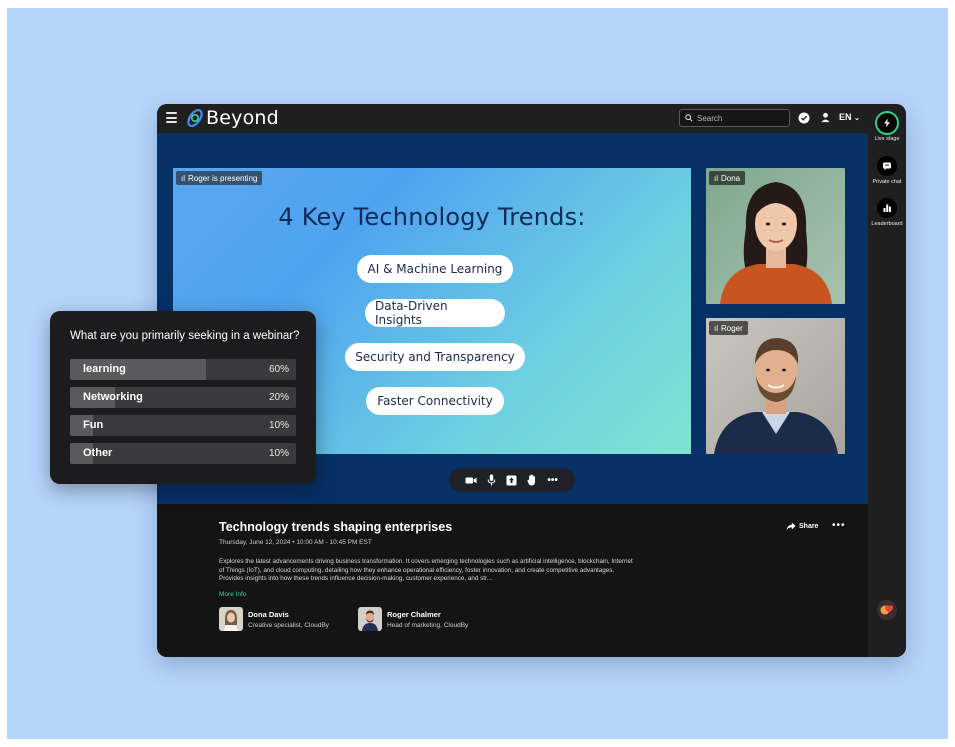 The height and width of the screenshot is (747, 955). Describe the element at coordinates (742, 118) in the screenshot. I see `search-input` at that location.